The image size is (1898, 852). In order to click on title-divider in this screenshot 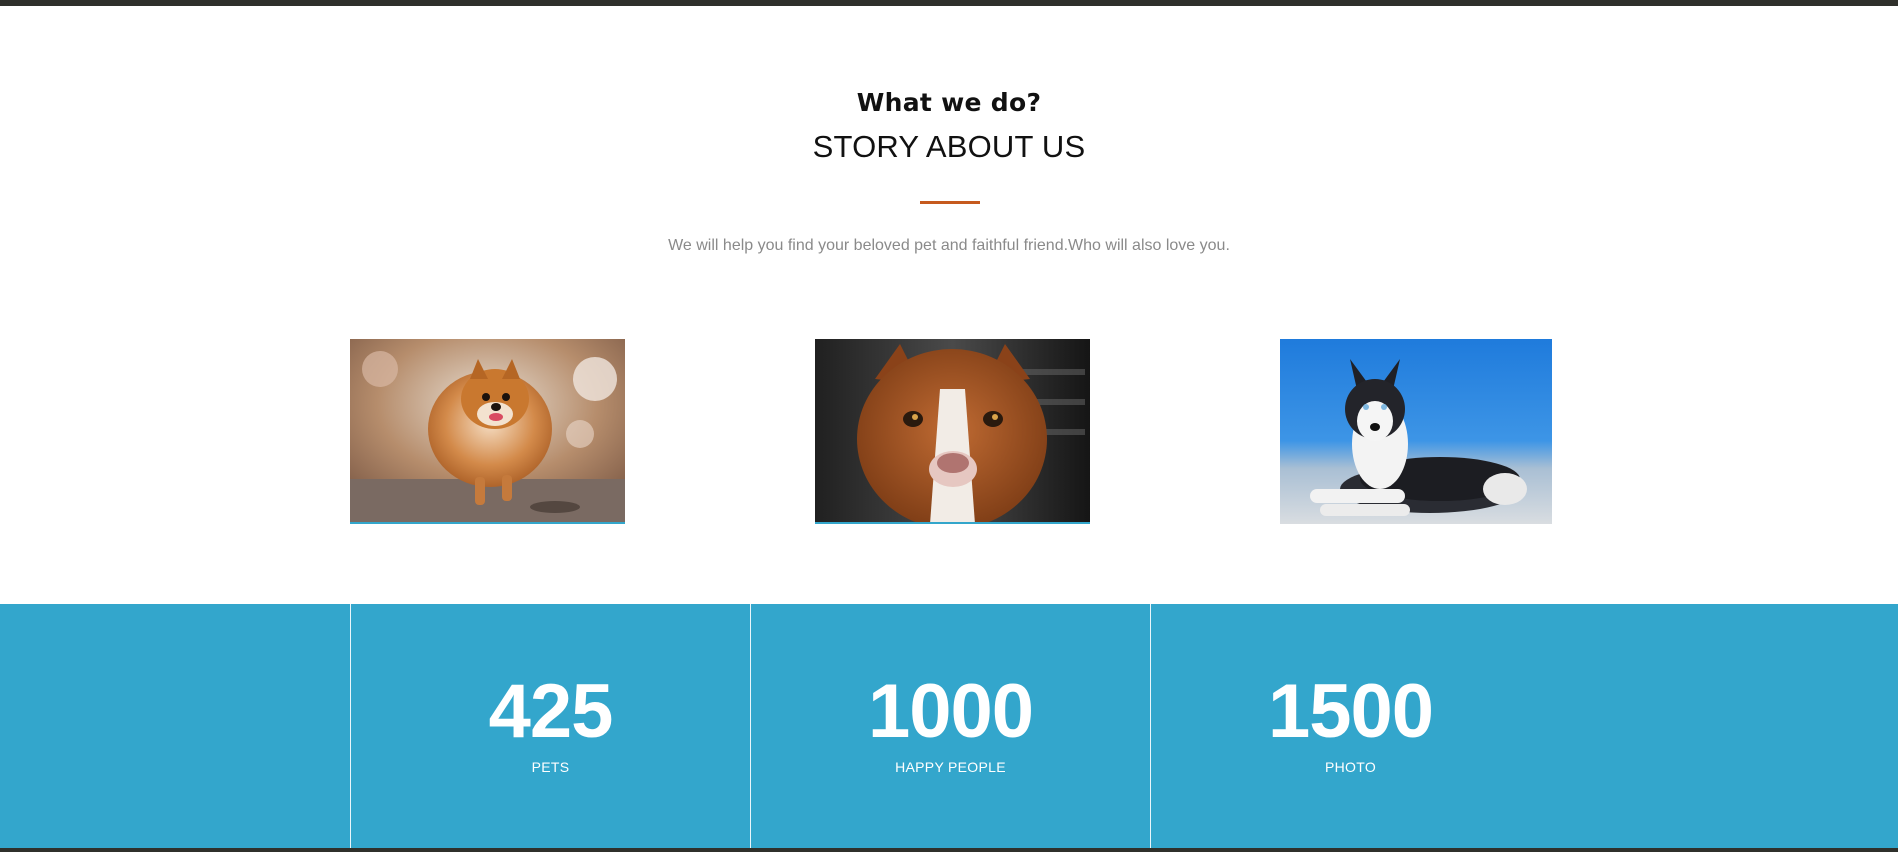, I will do `click(950, 202)`.